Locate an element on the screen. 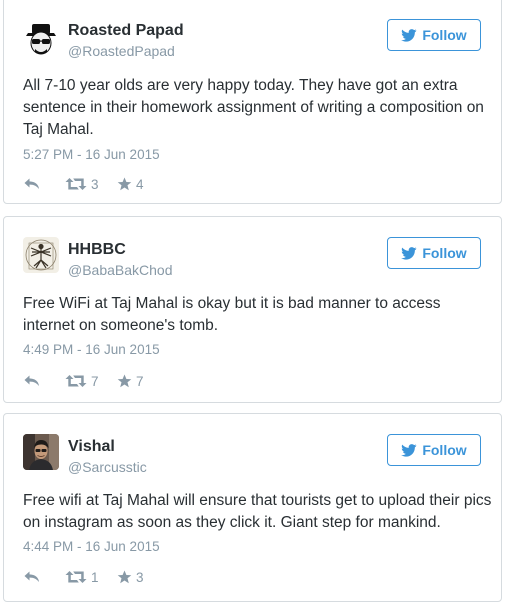 This screenshot has height=608, width=515. tweet-actions: 1 3 is located at coordinates (83, 577).